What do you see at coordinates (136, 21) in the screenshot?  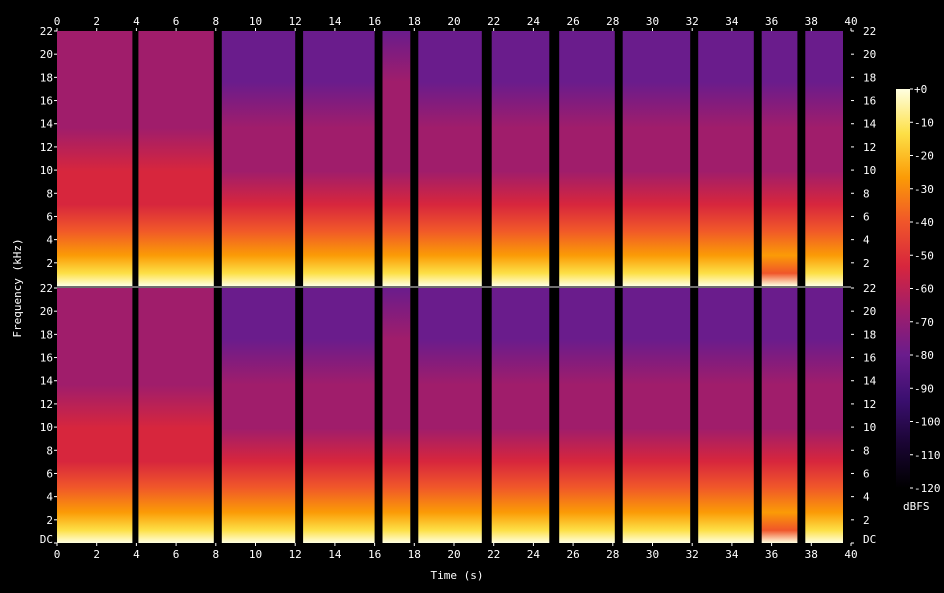 I see `x-tick-top-4: 4` at bounding box center [136, 21].